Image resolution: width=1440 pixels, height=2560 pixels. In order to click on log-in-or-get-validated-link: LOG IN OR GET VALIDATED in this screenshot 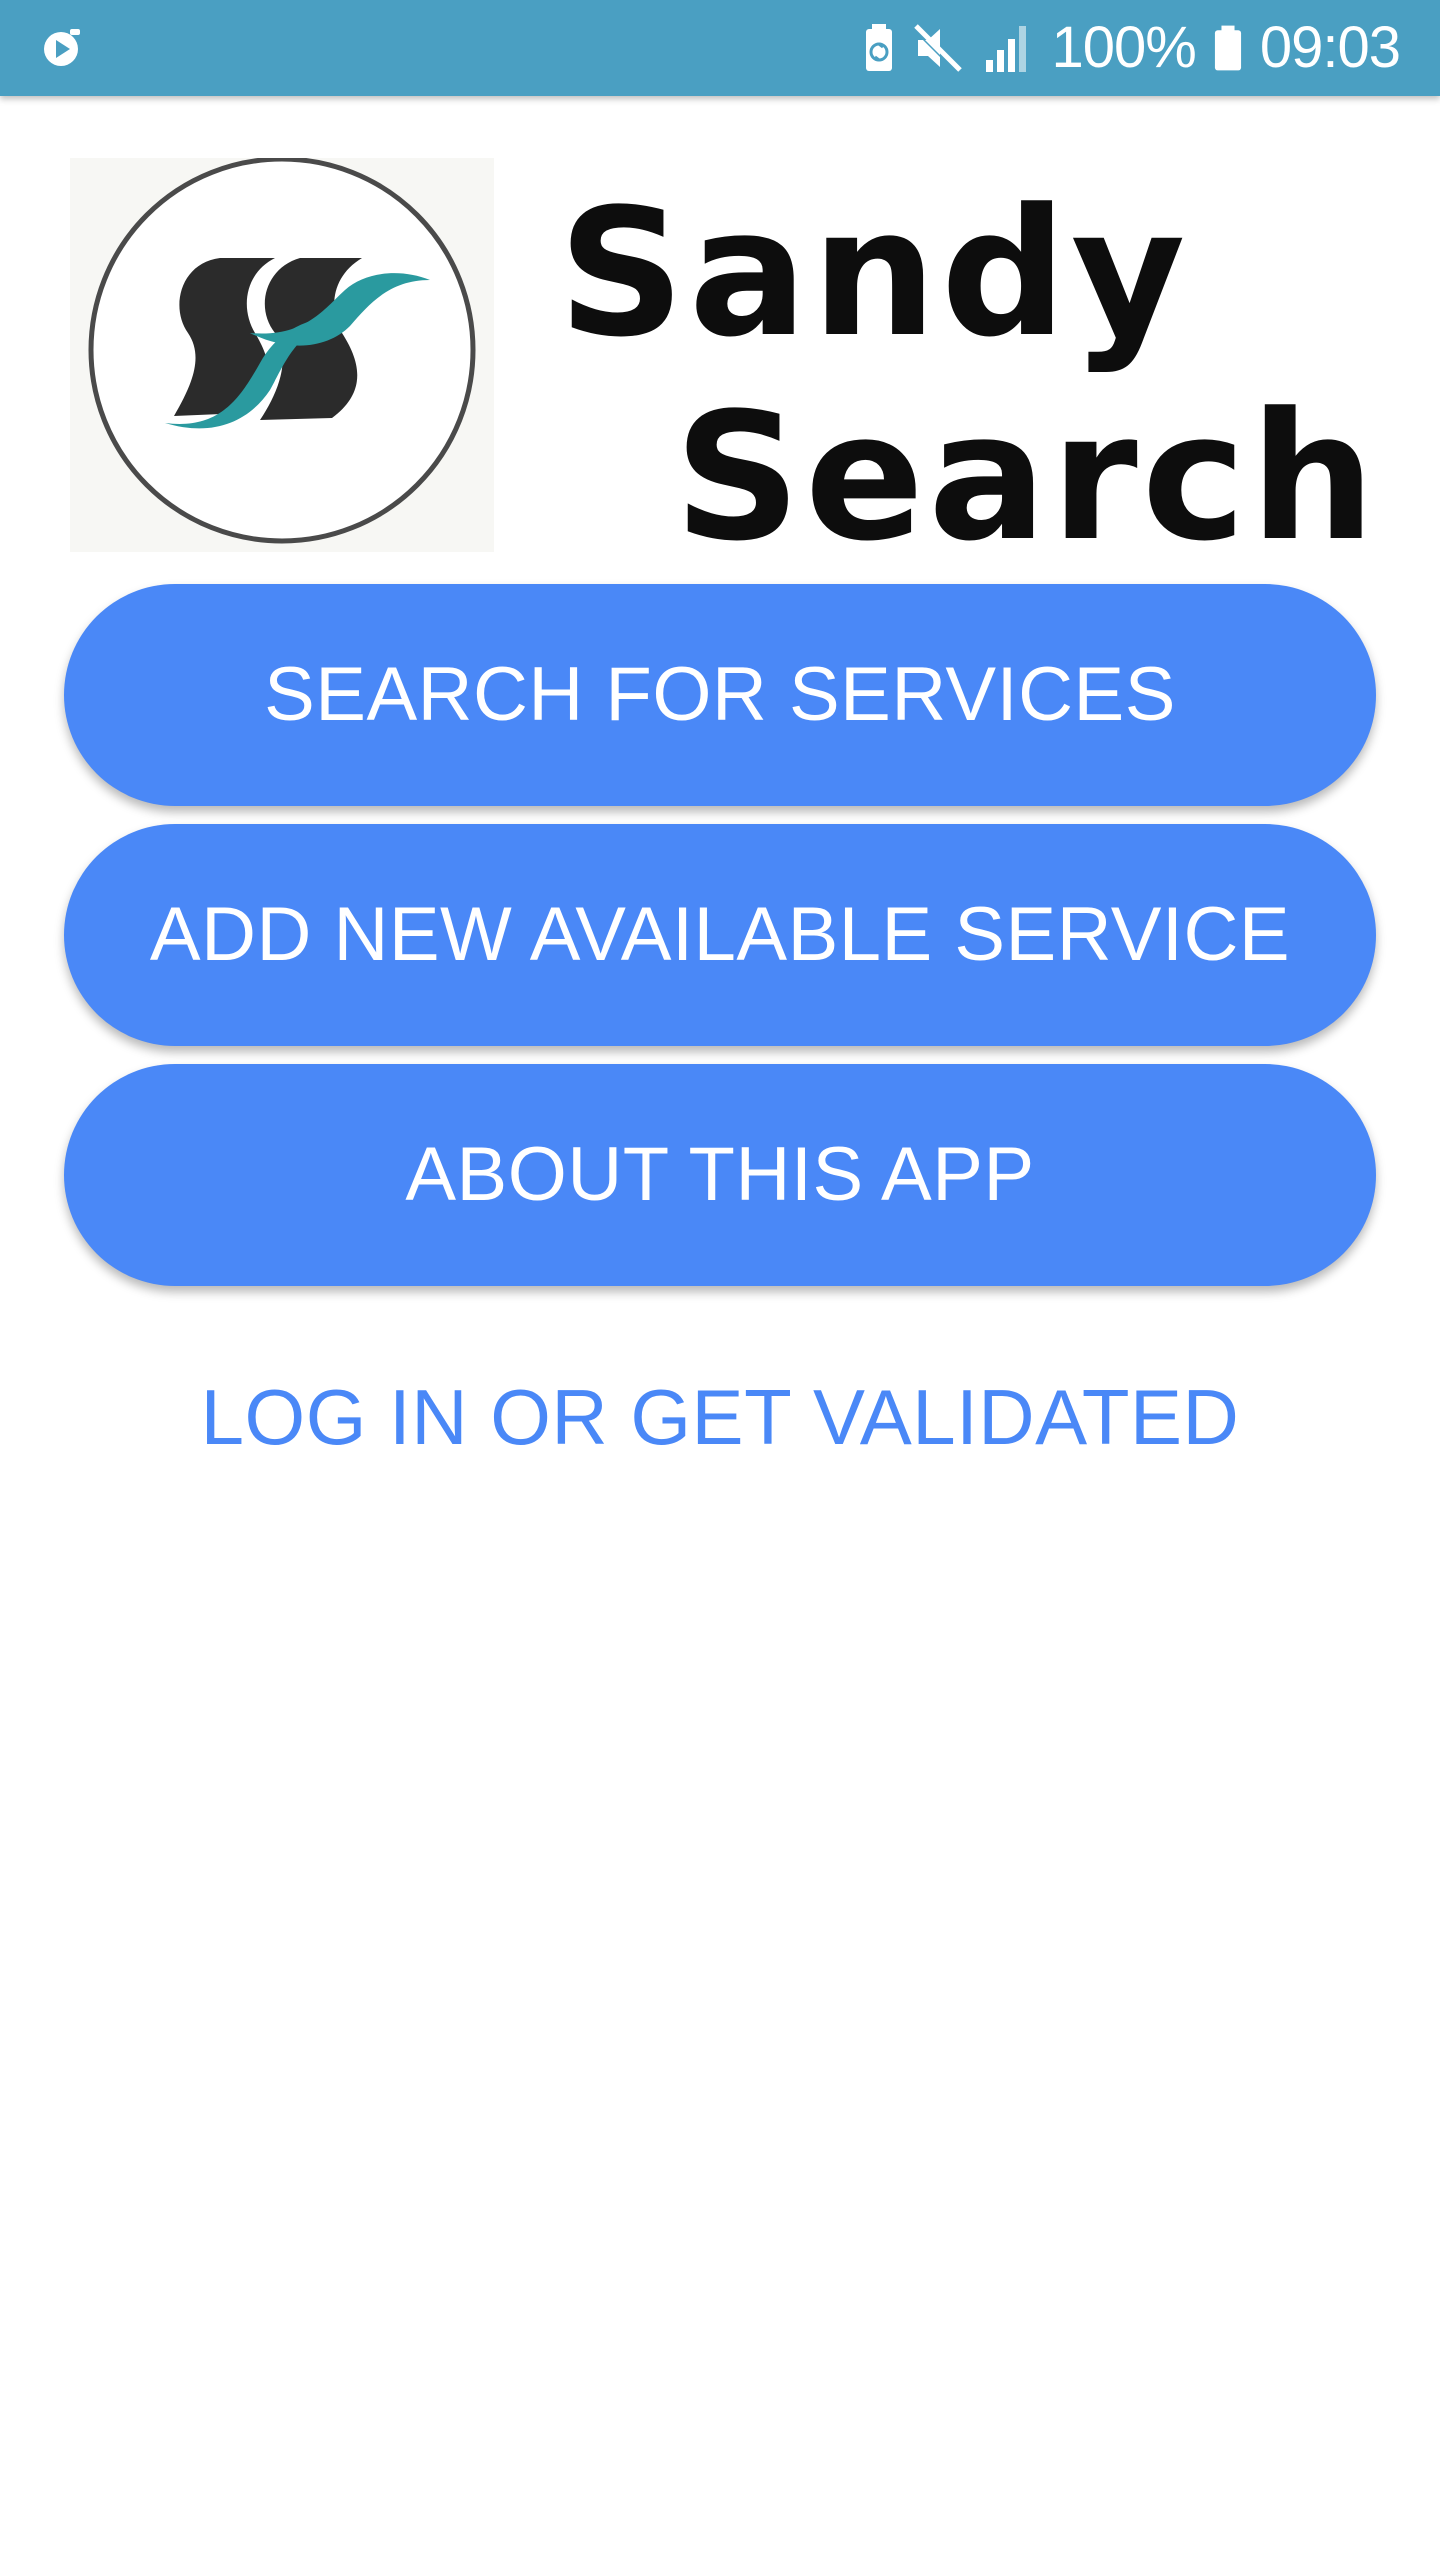, I will do `click(720, 1417)`.